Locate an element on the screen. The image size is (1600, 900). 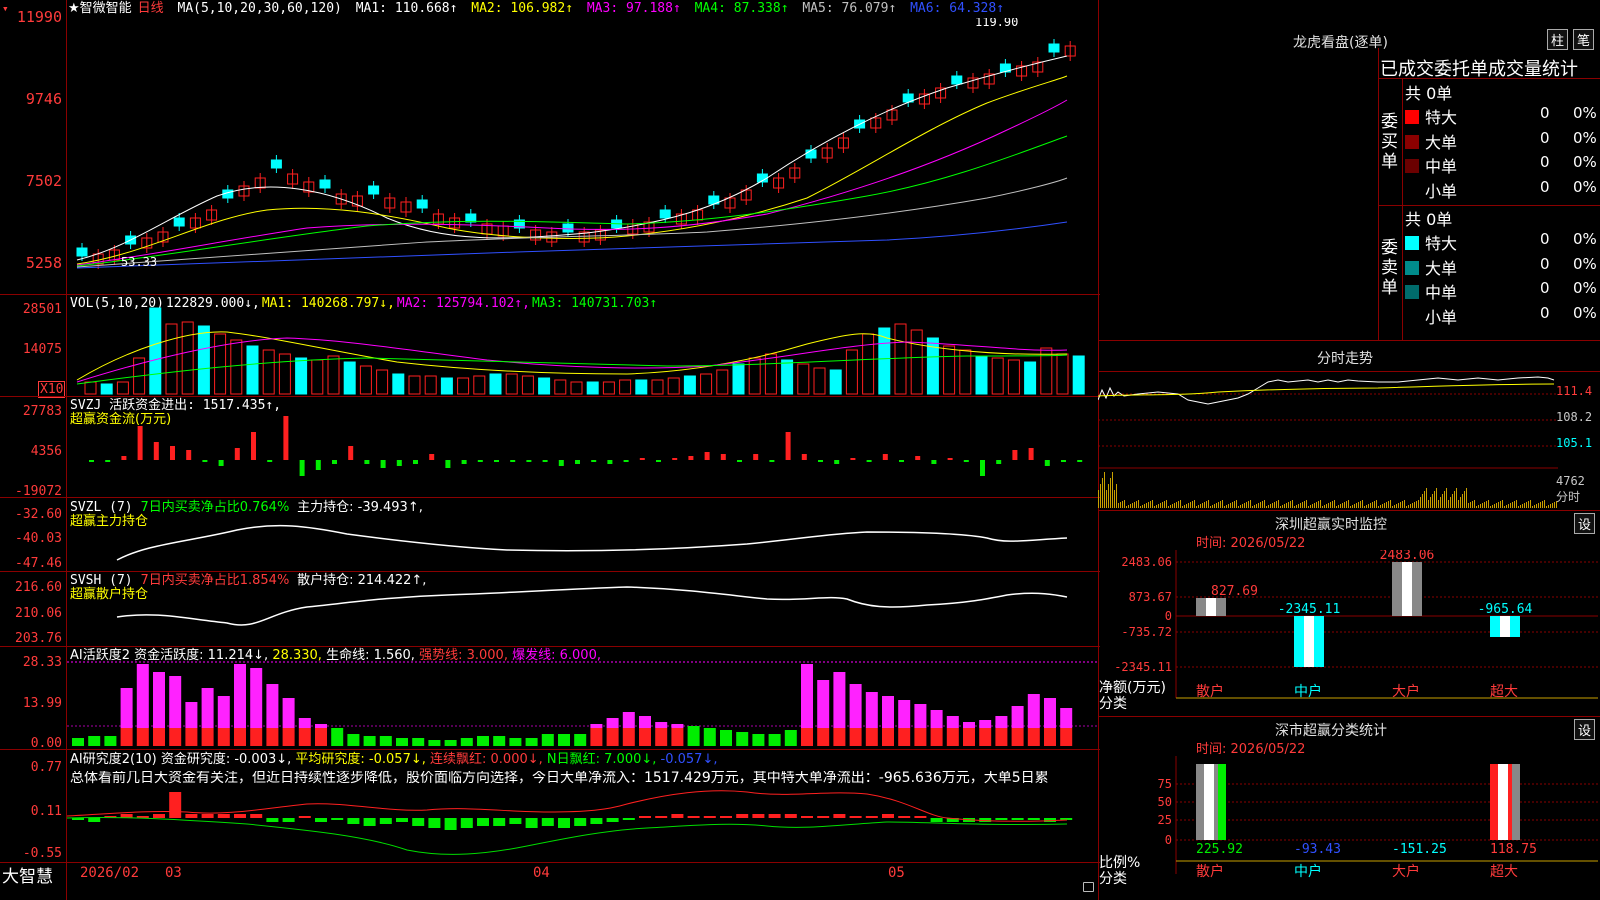
period-label: 日线 is located at coordinates (151, 8).